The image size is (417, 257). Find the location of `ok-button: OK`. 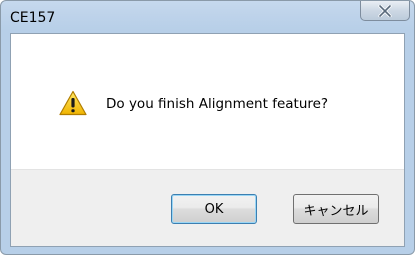

ok-button: OK is located at coordinates (214, 209).